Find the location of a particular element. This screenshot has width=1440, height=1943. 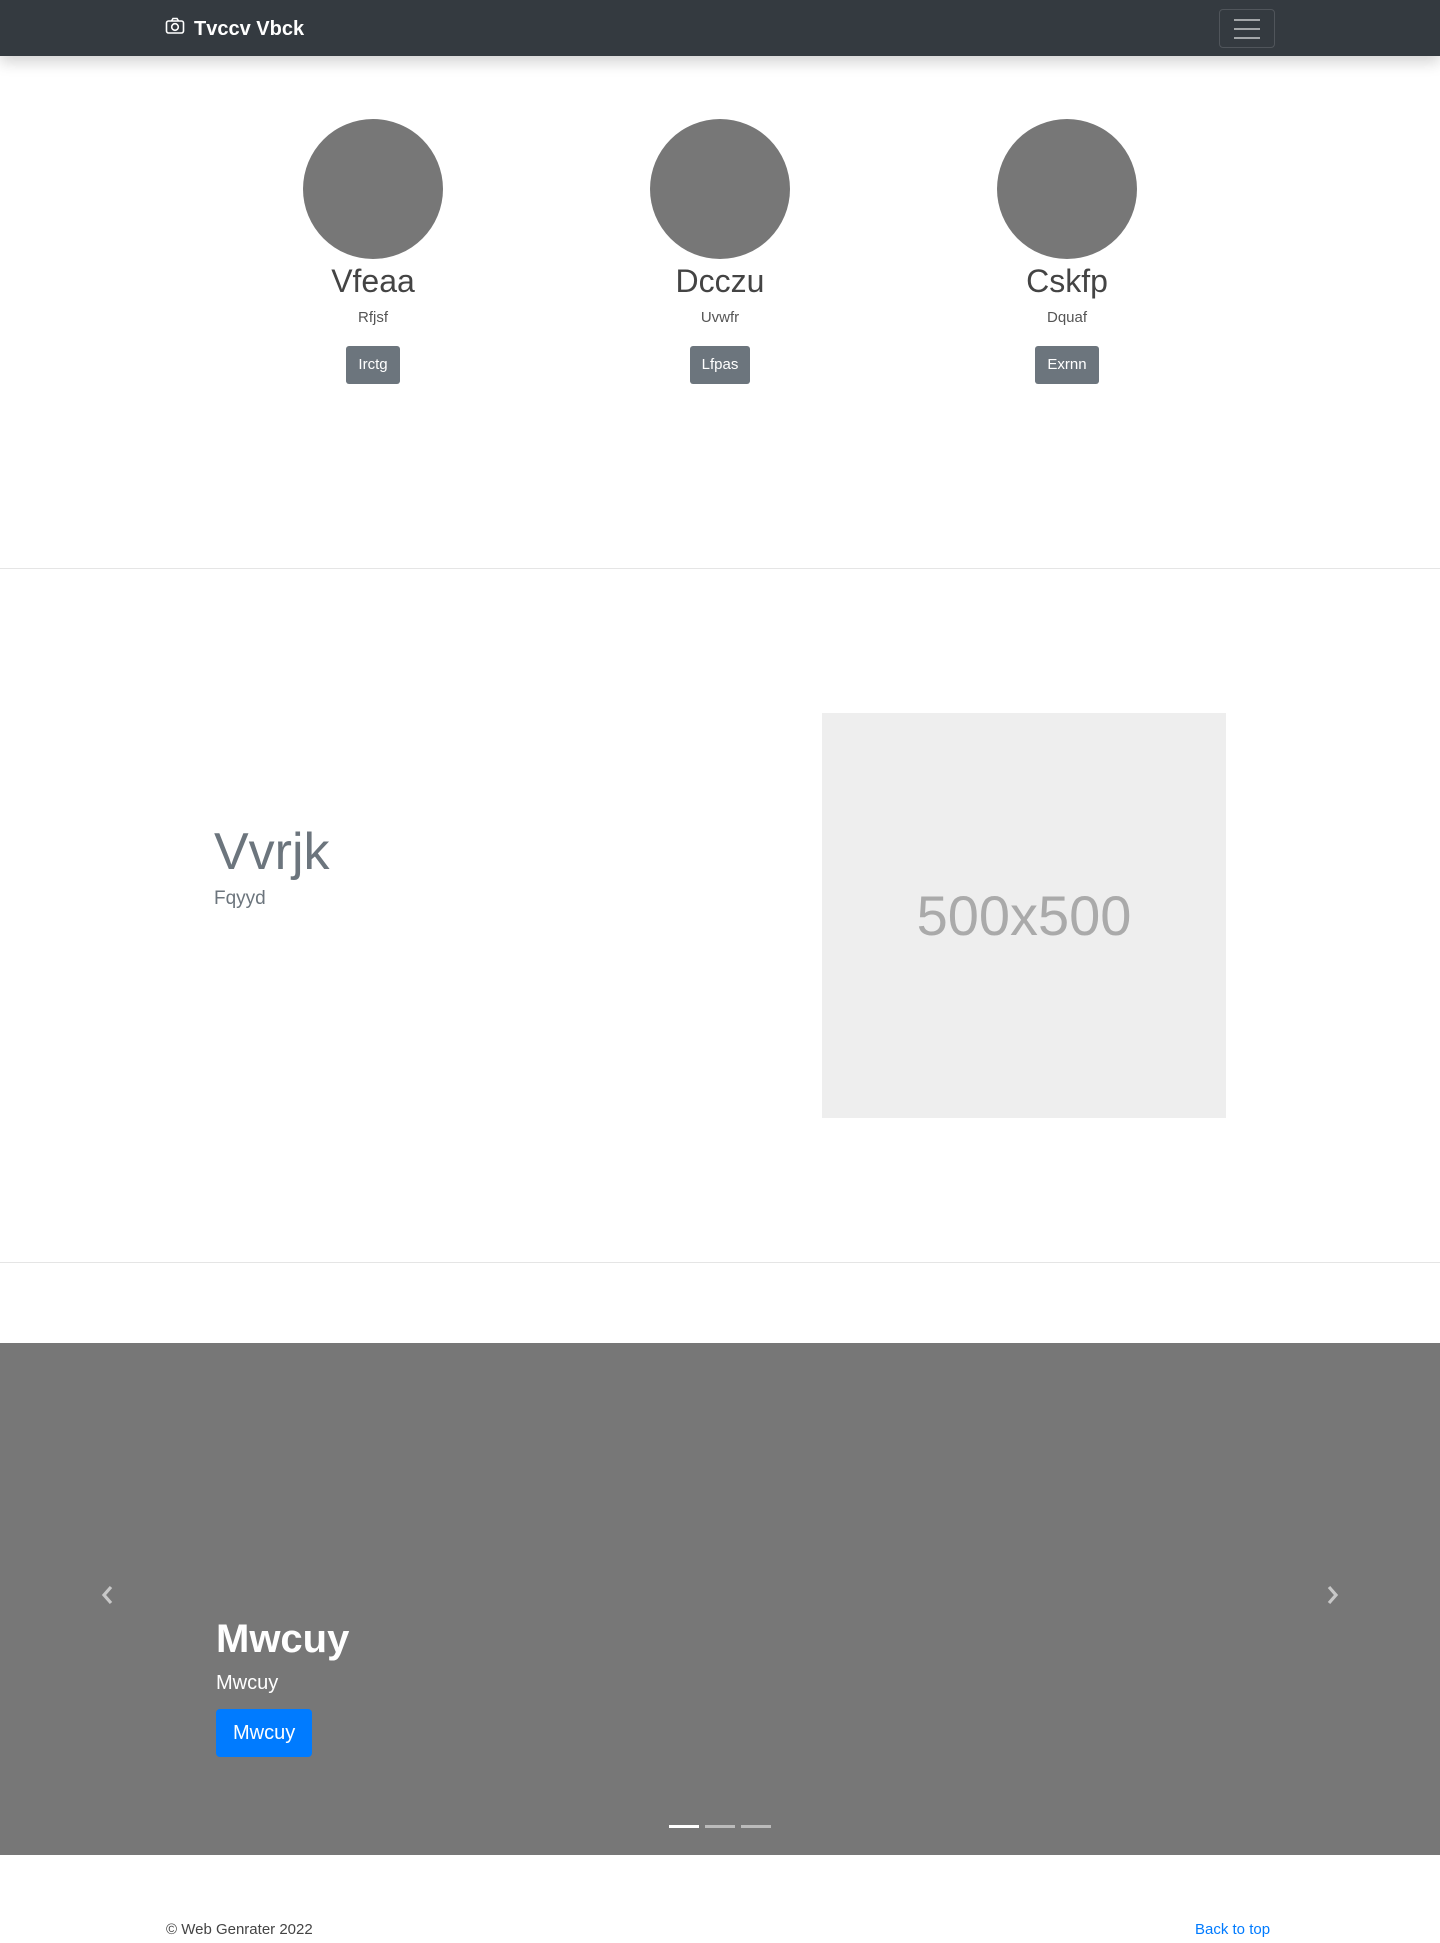

brand-link: Tvccv Vbck is located at coordinates (234, 29).